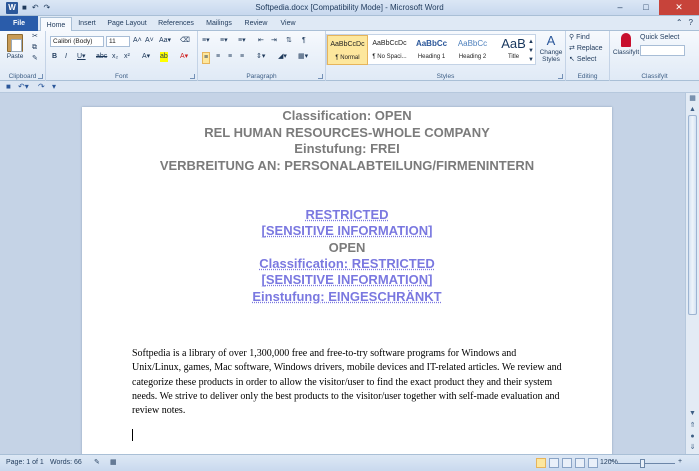 This screenshot has height=471, width=699. What do you see at coordinates (551, 48) in the screenshot?
I see `change-styles-button: A Change Styles` at bounding box center [551, 48].